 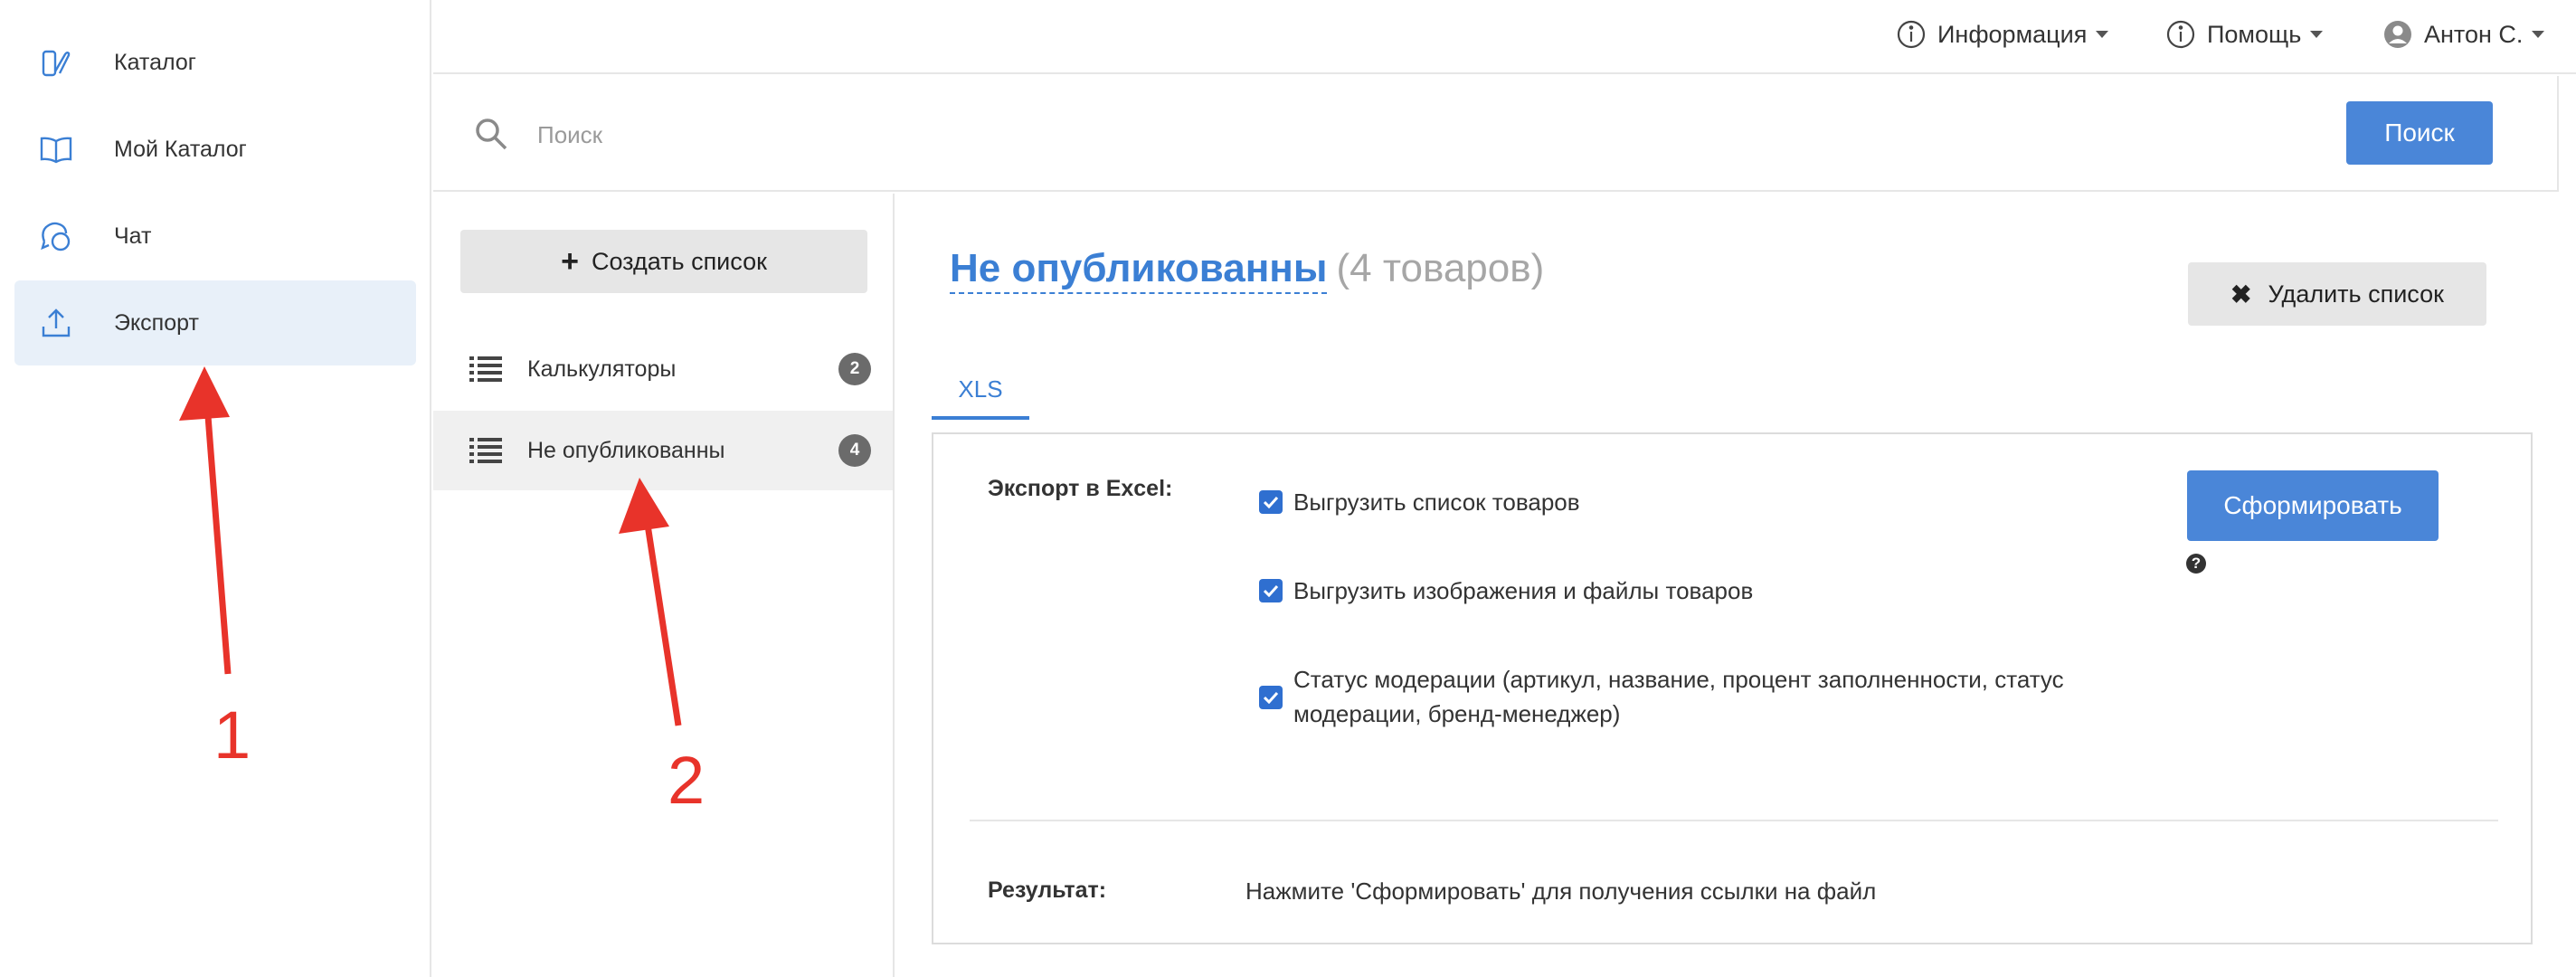 What do you see at coordinates (687, 780) in the screenshot?
I see `annotation-number-2: 2` at bounding box center [687, 780].